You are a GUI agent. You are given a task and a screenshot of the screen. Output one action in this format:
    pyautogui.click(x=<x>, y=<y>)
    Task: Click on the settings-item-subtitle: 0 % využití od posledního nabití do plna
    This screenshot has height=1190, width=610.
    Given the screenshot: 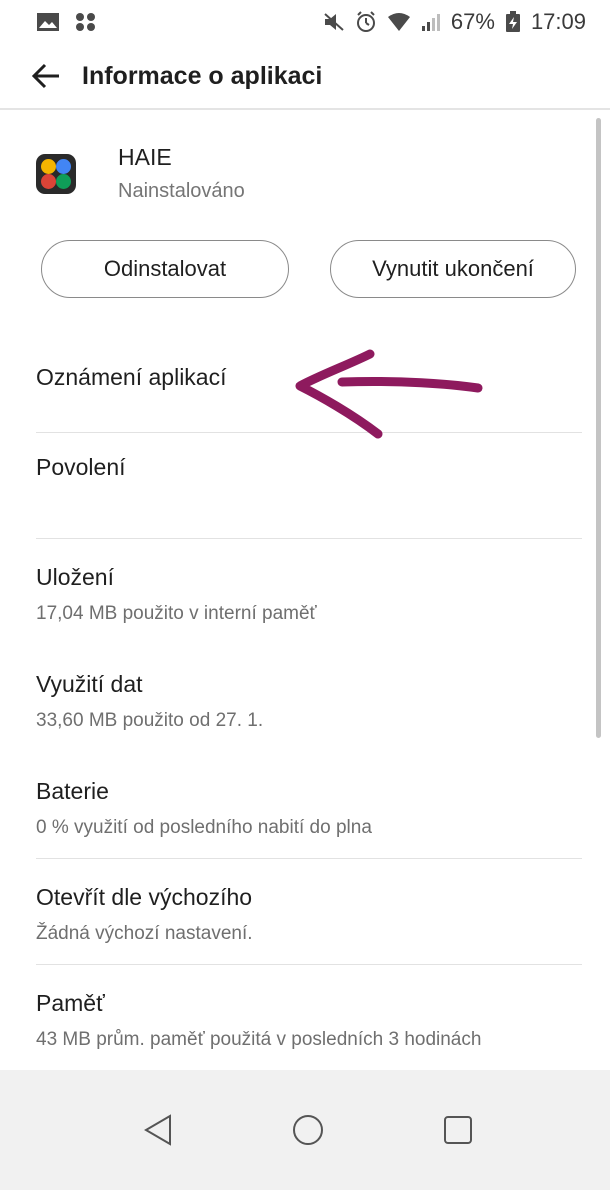 What is the action you would take?
    pyautogui.click(x=204, y=827)
    